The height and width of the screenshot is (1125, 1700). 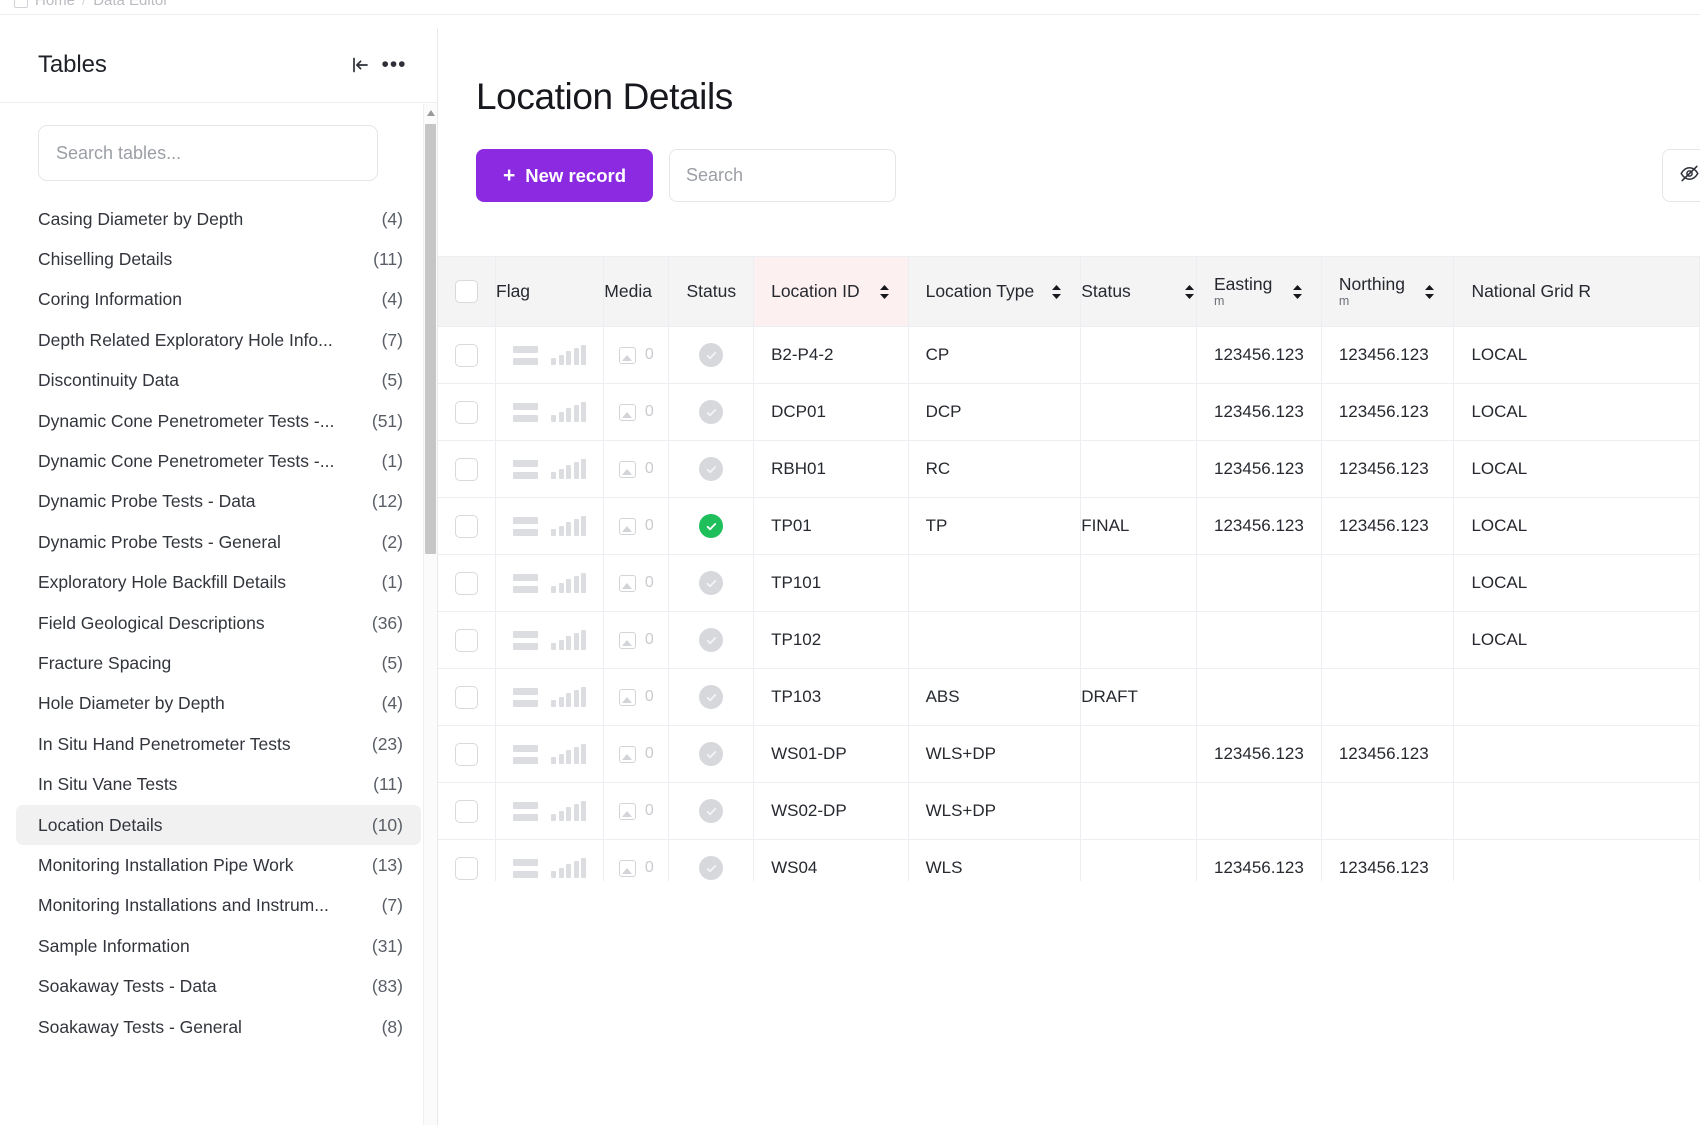 I want to click on table-list-item: In Situ Hand Penetrometer Tests (23), so click(x=218, y=744).